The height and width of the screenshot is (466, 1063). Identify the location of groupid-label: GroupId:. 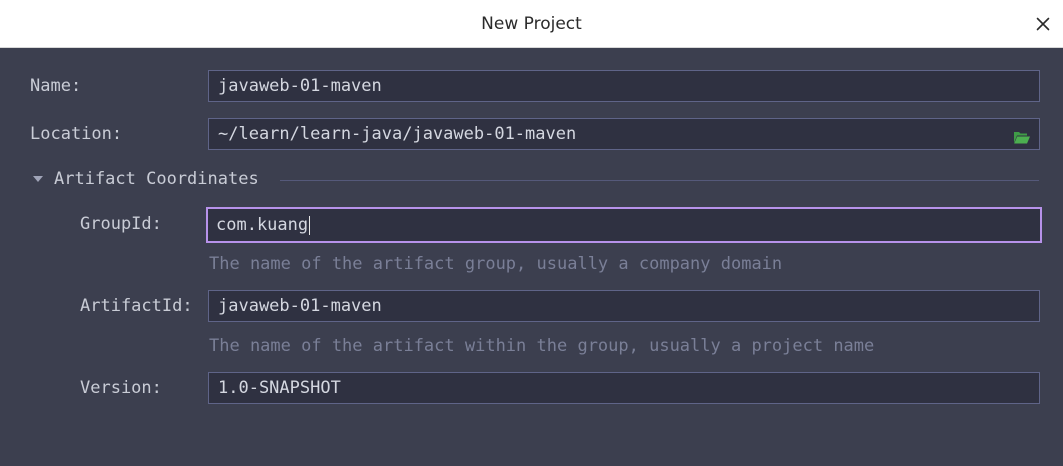
(121, 224).